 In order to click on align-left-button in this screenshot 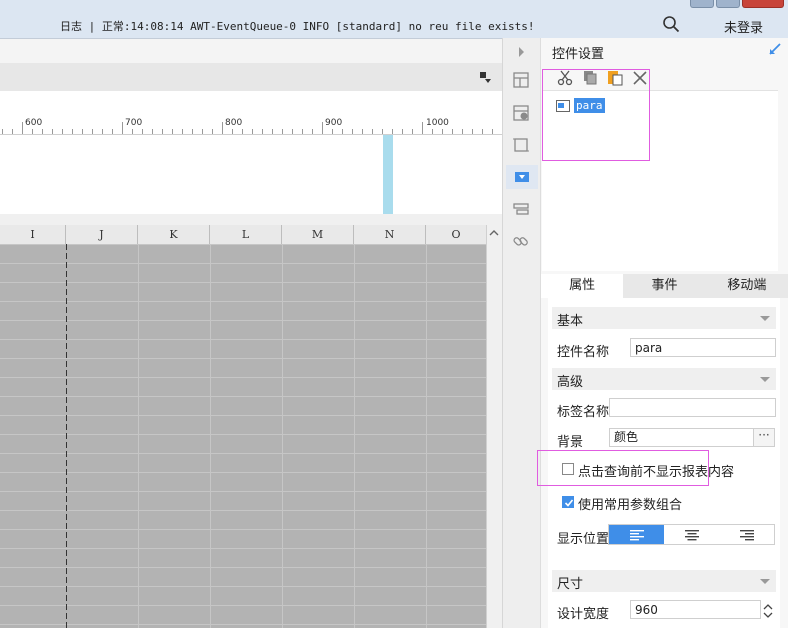, I will do `click(636, 534)`.